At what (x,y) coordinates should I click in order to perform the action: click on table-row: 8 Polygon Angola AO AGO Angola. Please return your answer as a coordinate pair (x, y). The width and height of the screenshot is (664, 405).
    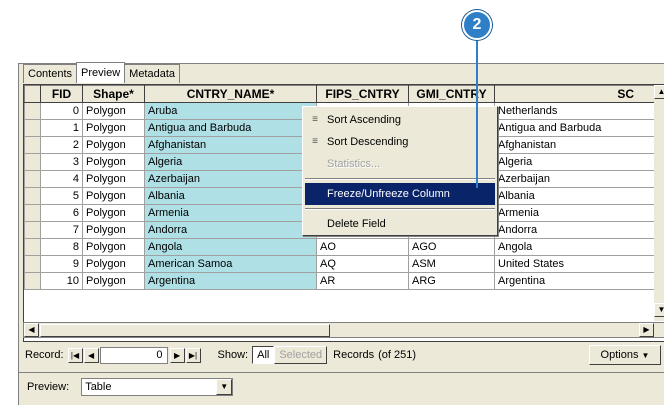
    Looking at the image, I should click on (339, 247).